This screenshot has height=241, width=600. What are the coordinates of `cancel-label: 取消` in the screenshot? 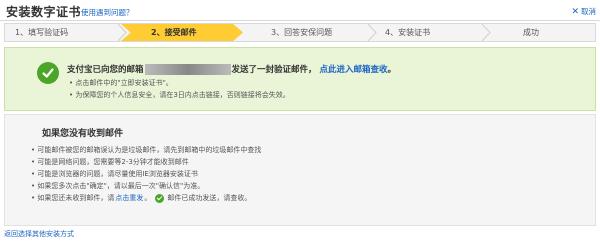 It's located at (588, 11).